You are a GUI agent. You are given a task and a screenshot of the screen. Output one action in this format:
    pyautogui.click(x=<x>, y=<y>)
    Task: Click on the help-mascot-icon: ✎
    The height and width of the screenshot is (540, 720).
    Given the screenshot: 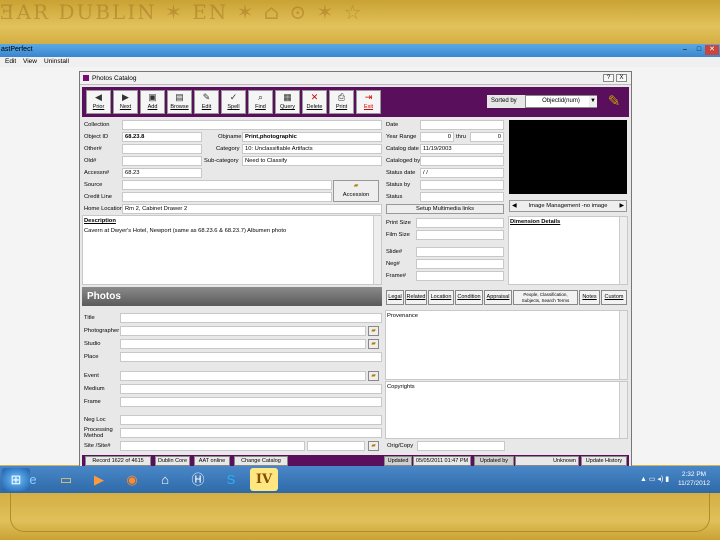 What is the action you would take?
    pyautogui.click(x=614, y=102)
    